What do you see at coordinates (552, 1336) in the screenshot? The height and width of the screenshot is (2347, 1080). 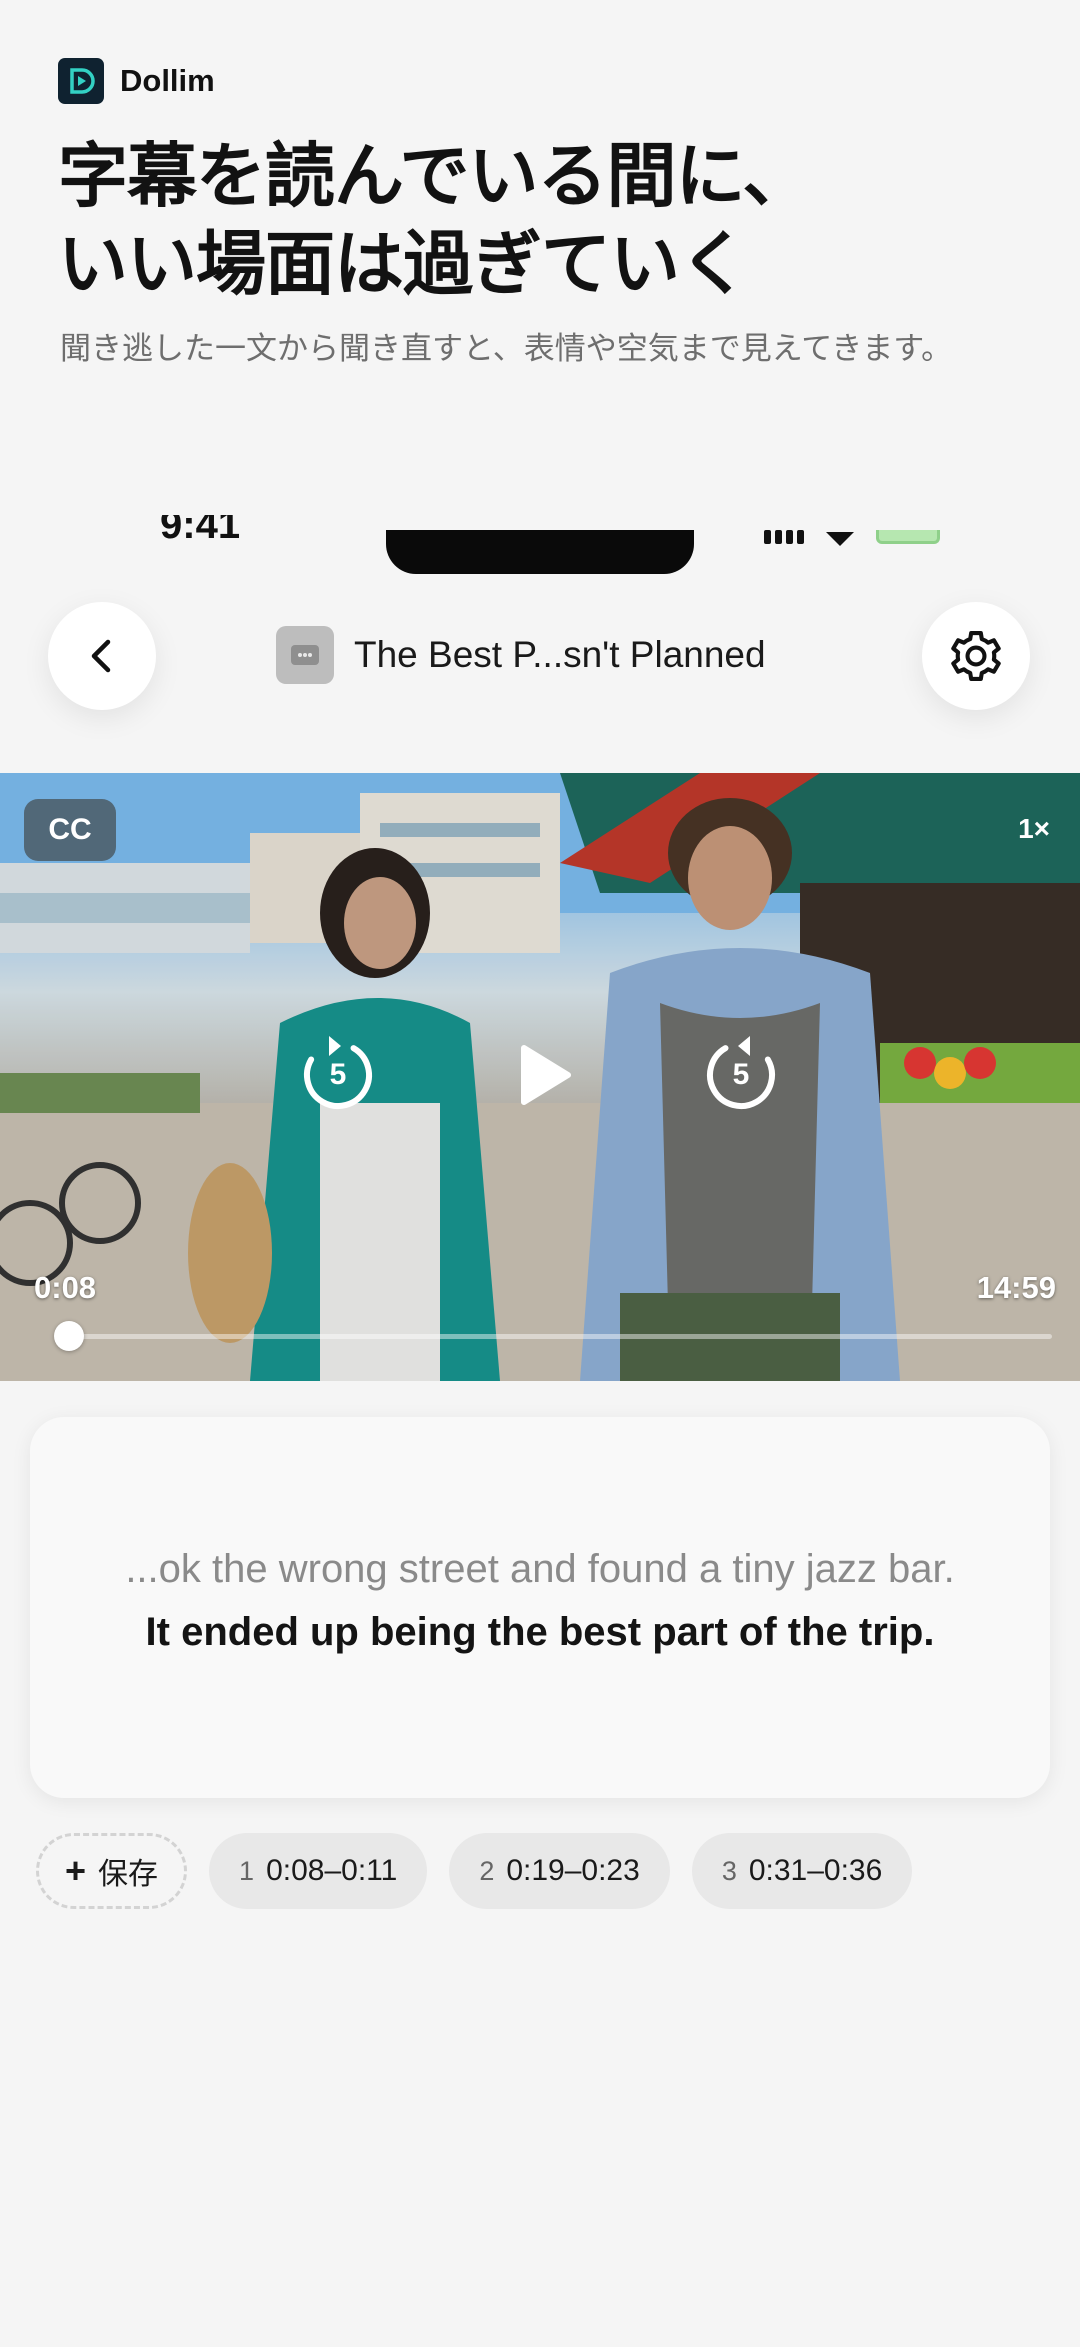 I see `progress-track` at bounding box center [552, 1336].